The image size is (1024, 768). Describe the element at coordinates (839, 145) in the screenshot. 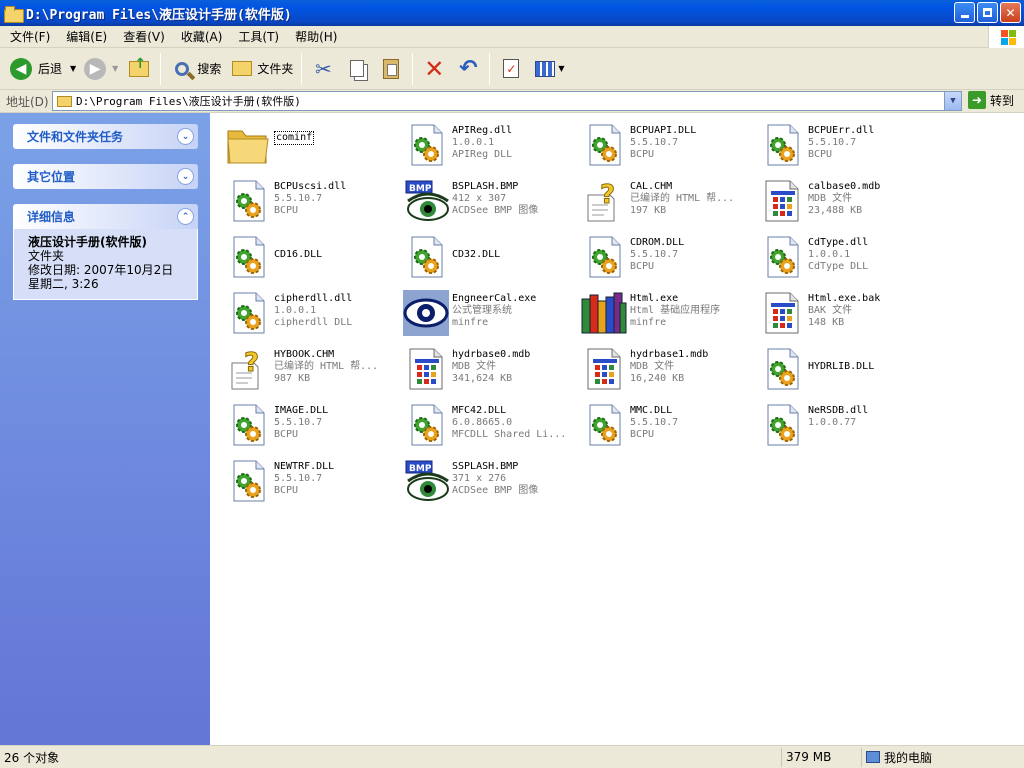

I see `file-item: BCPUErr.dll 5.5.10.7 BCPU` at that location.